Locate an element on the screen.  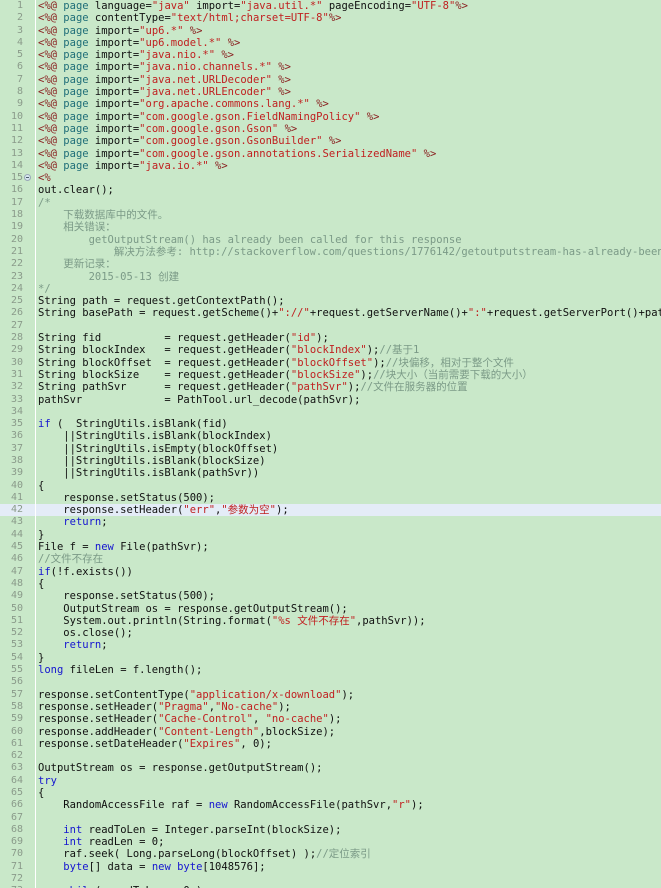
code-line: 46 //文件不存在 is located at coordinates (330, 559).